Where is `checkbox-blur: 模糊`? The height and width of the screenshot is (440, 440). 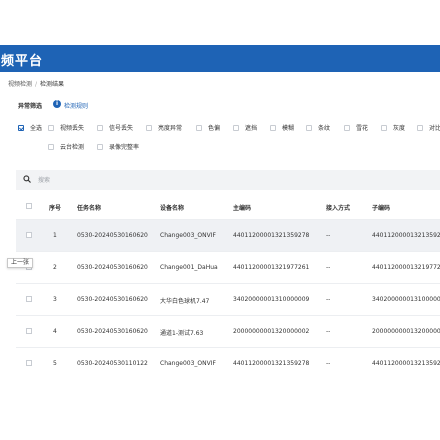 checkbox-blur: 模糊 is located at coordinates (282, 127).